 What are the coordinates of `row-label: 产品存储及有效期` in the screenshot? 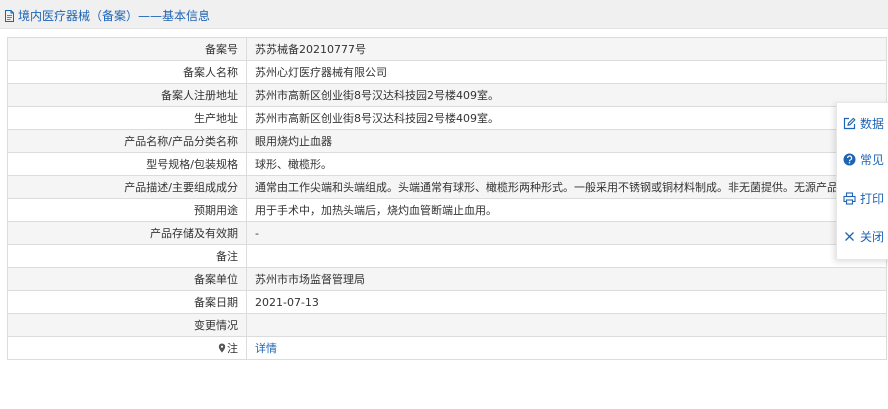 It's located at (127, 233).